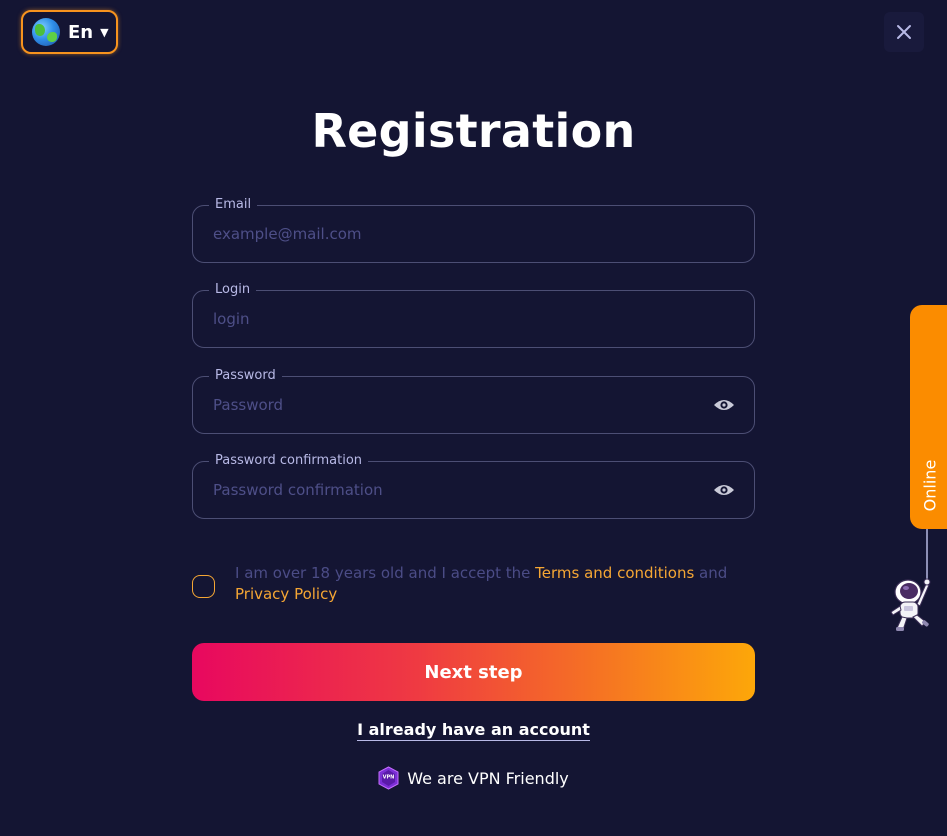 The image size is (947, 836). Describe the element at coordinates (453, 234) in the screenshot. I see `email-input` at that location.